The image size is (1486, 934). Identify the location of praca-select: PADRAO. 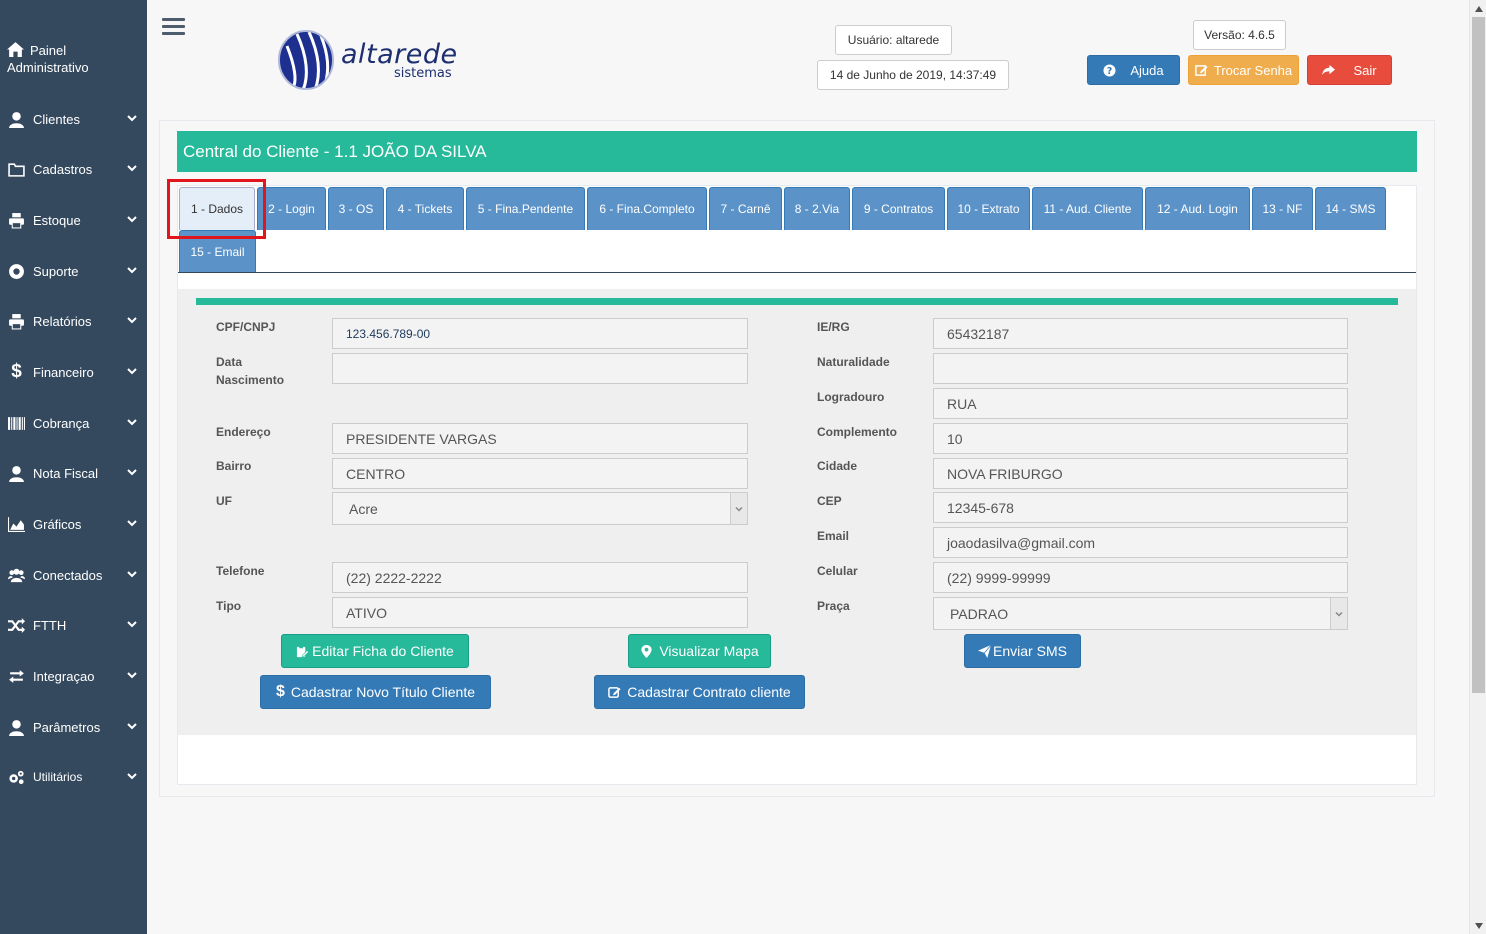
(1140, 613).